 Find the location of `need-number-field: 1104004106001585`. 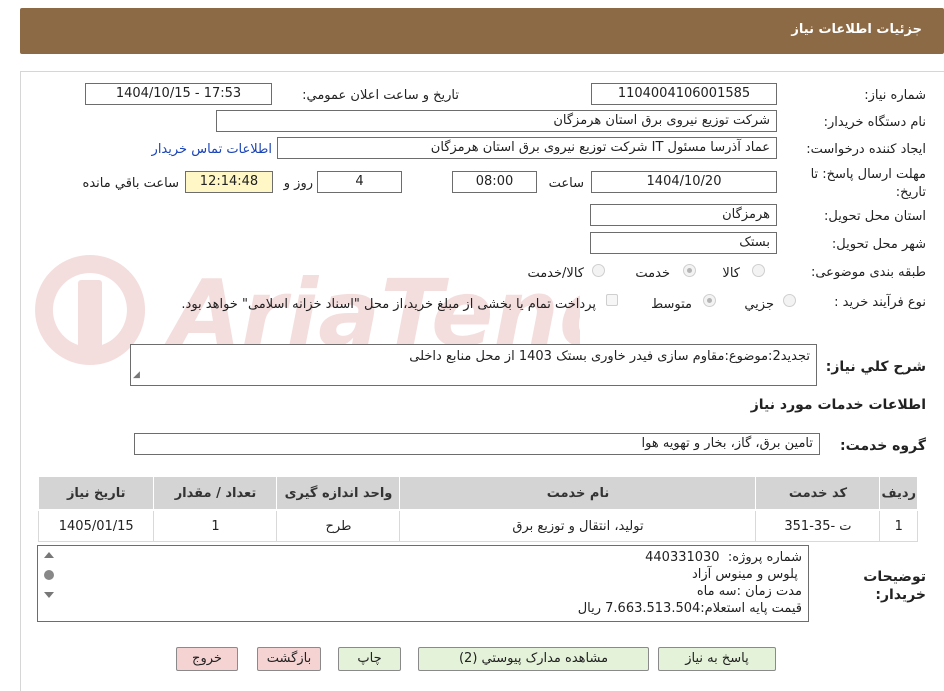

need-number-field: 1104004106001585 is located at coordinates (684, 94).